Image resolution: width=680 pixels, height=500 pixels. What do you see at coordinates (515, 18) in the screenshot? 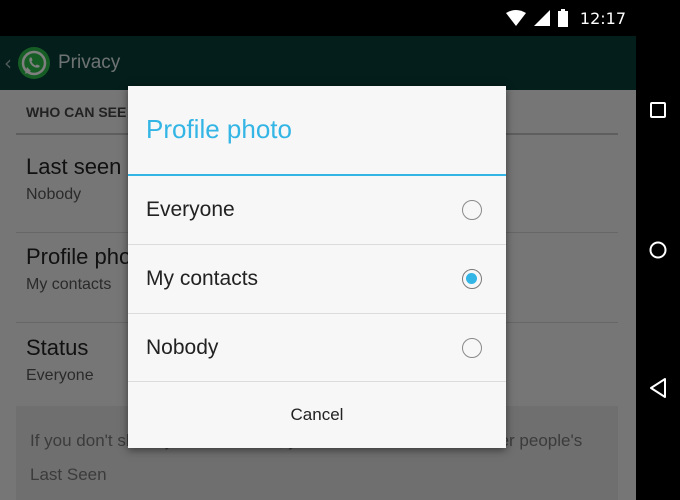
I see `wifi-icon` at bounding box center [515, 18].